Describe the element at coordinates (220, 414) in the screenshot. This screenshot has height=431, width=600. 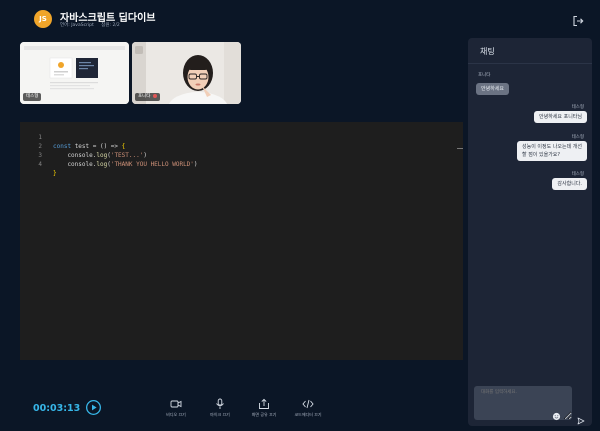
I see `control-label: 마이크 끄기` at that location.